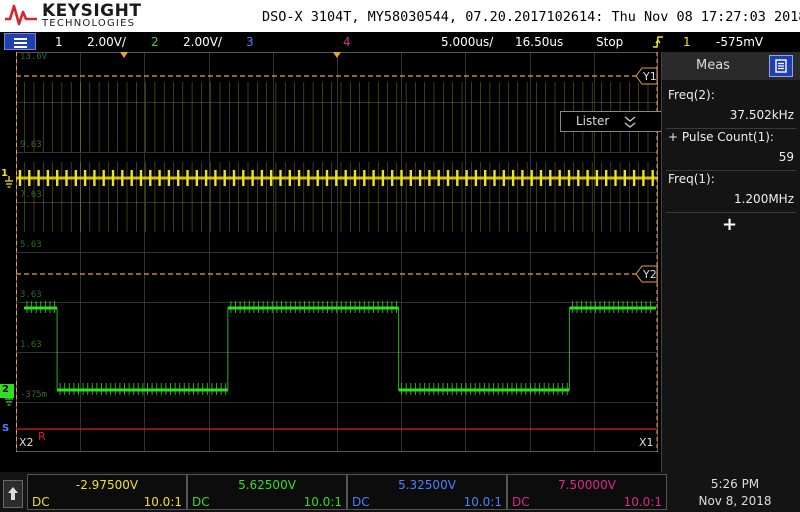 This screenshot has height=512, width=800. What do you see at coordinates (8, 395) in the screenshot?
I see `ch2-ground-marker: 2` at bounding box center [8, 395].